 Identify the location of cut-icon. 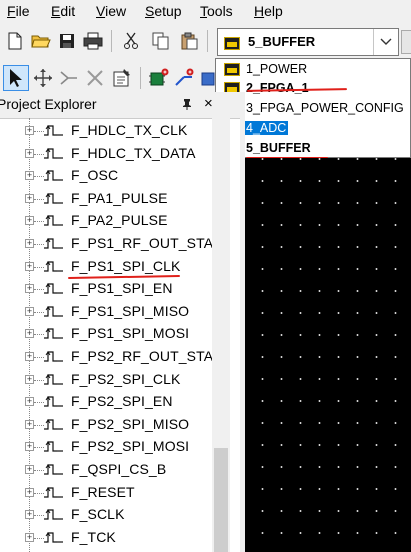
(131, 41).